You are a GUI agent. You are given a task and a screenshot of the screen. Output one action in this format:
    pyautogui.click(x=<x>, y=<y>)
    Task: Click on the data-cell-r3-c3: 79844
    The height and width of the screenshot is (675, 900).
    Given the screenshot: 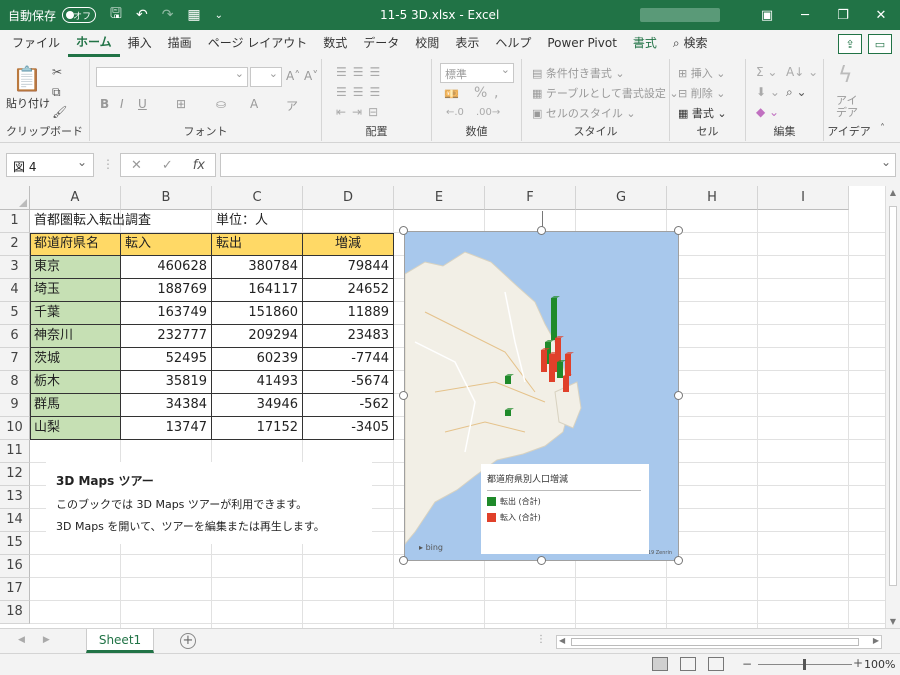 What is the action you would take?
    pyautogui.click(x=348, y=267)
    